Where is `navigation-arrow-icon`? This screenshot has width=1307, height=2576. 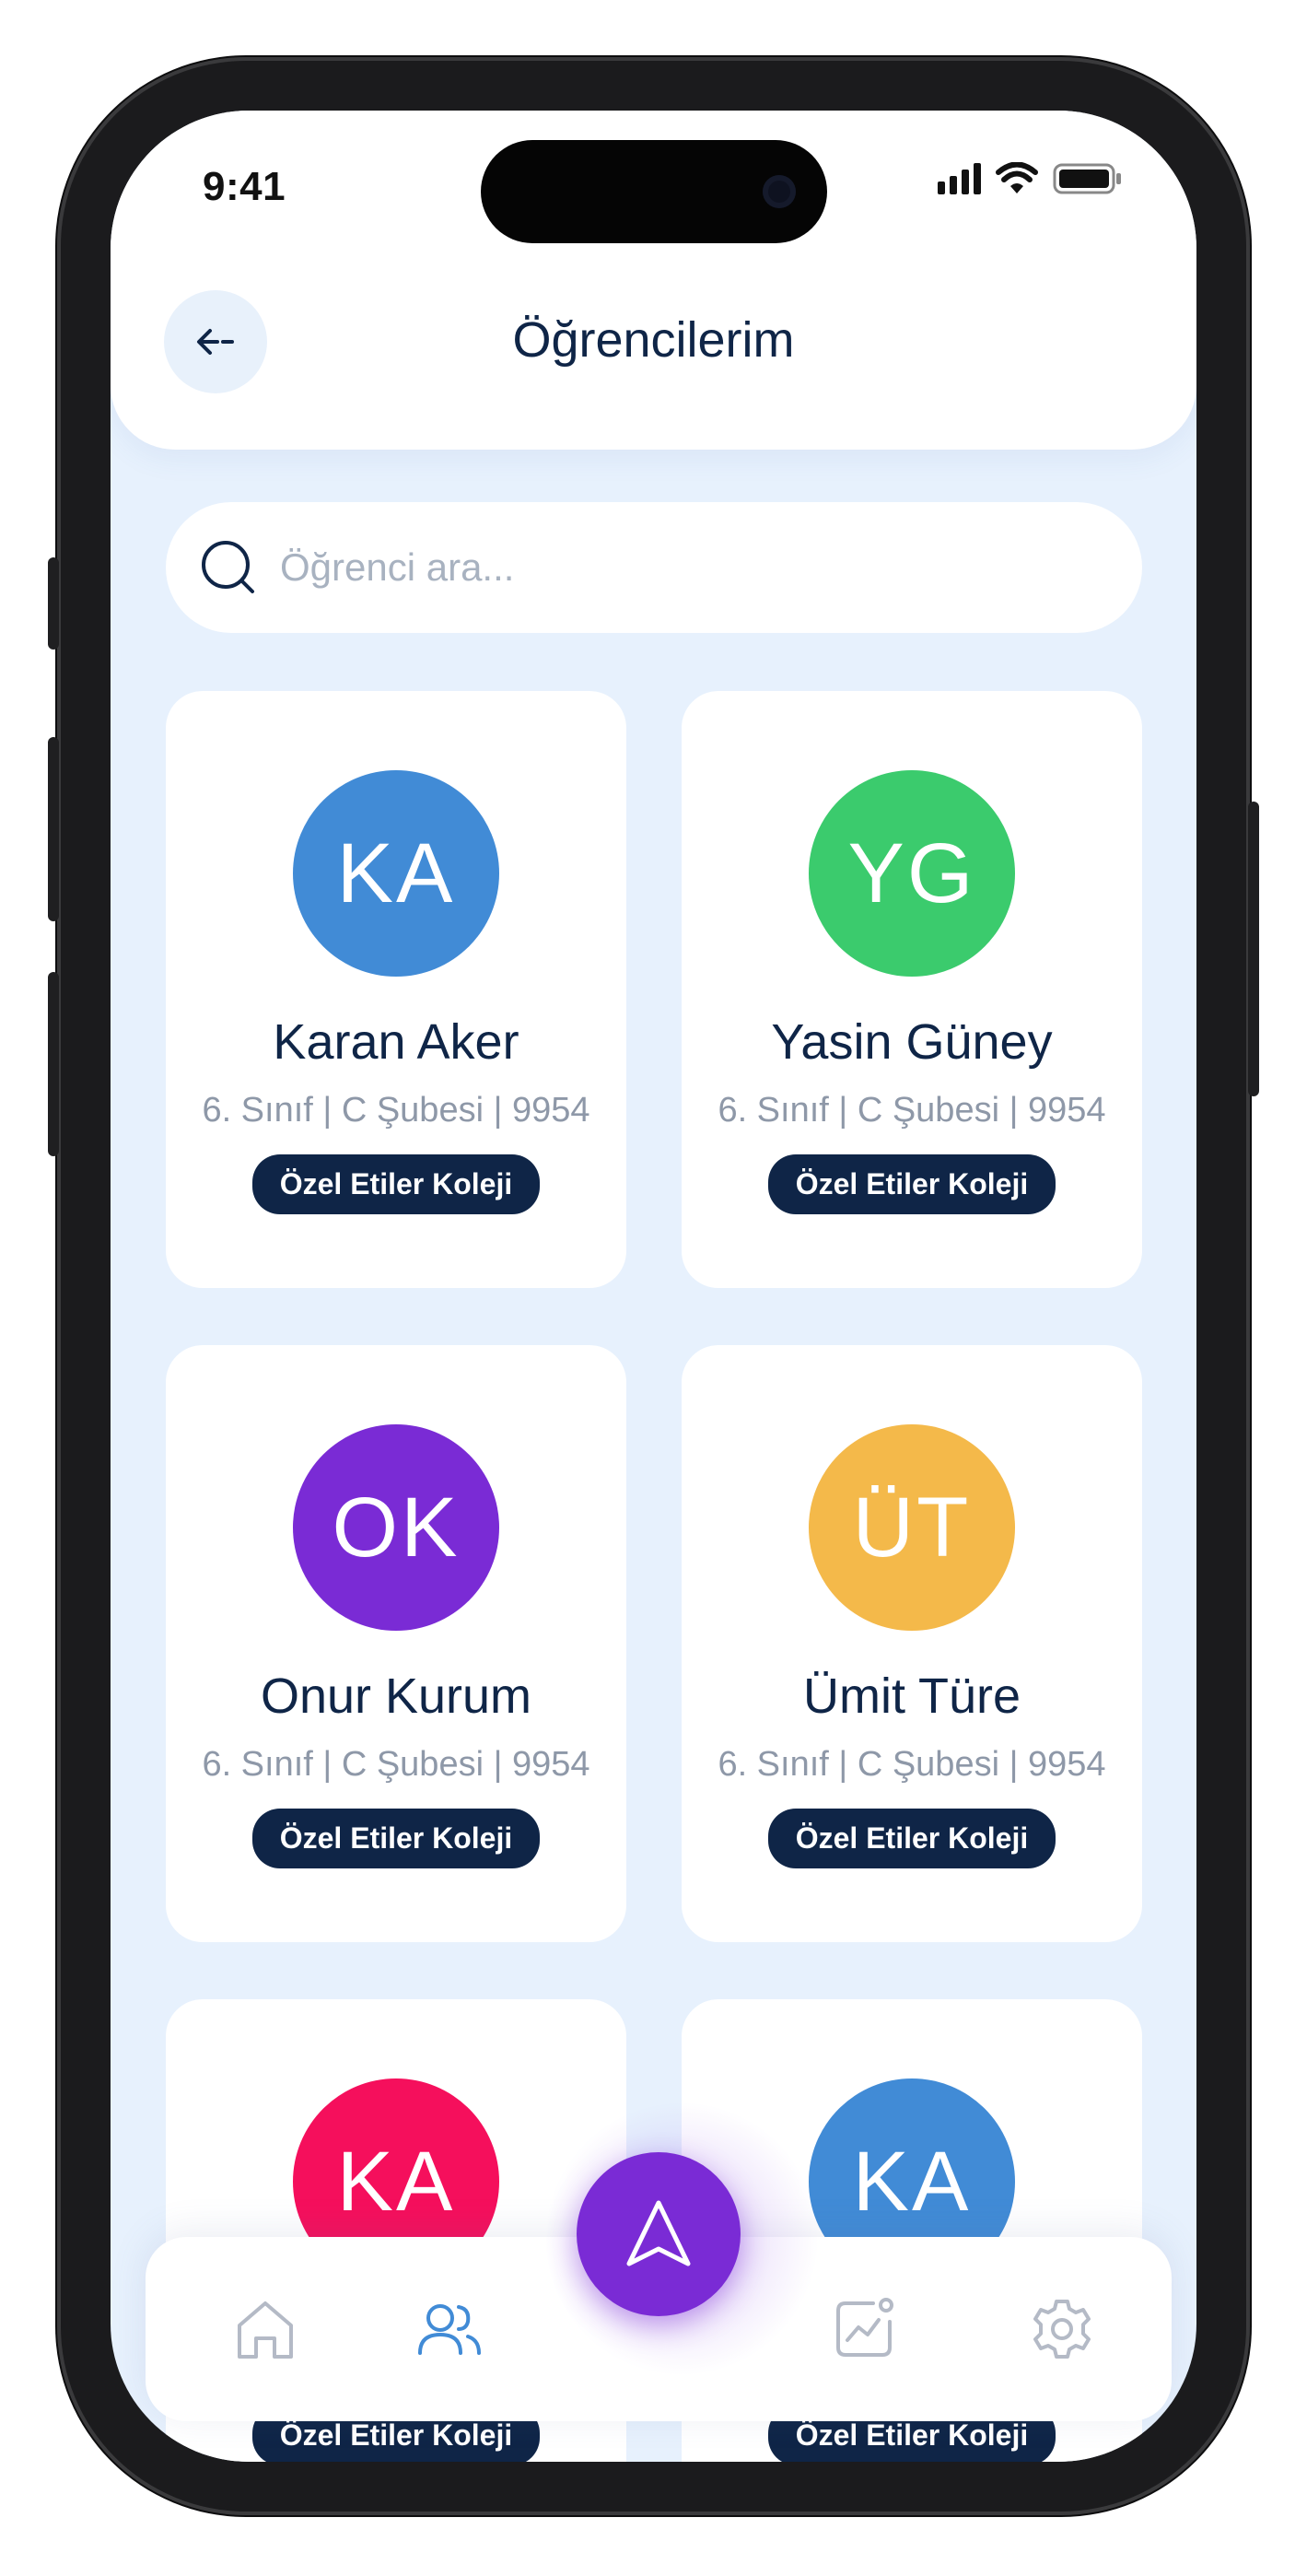
navigation-arrow-icon is located at coordinates (659, 2233).